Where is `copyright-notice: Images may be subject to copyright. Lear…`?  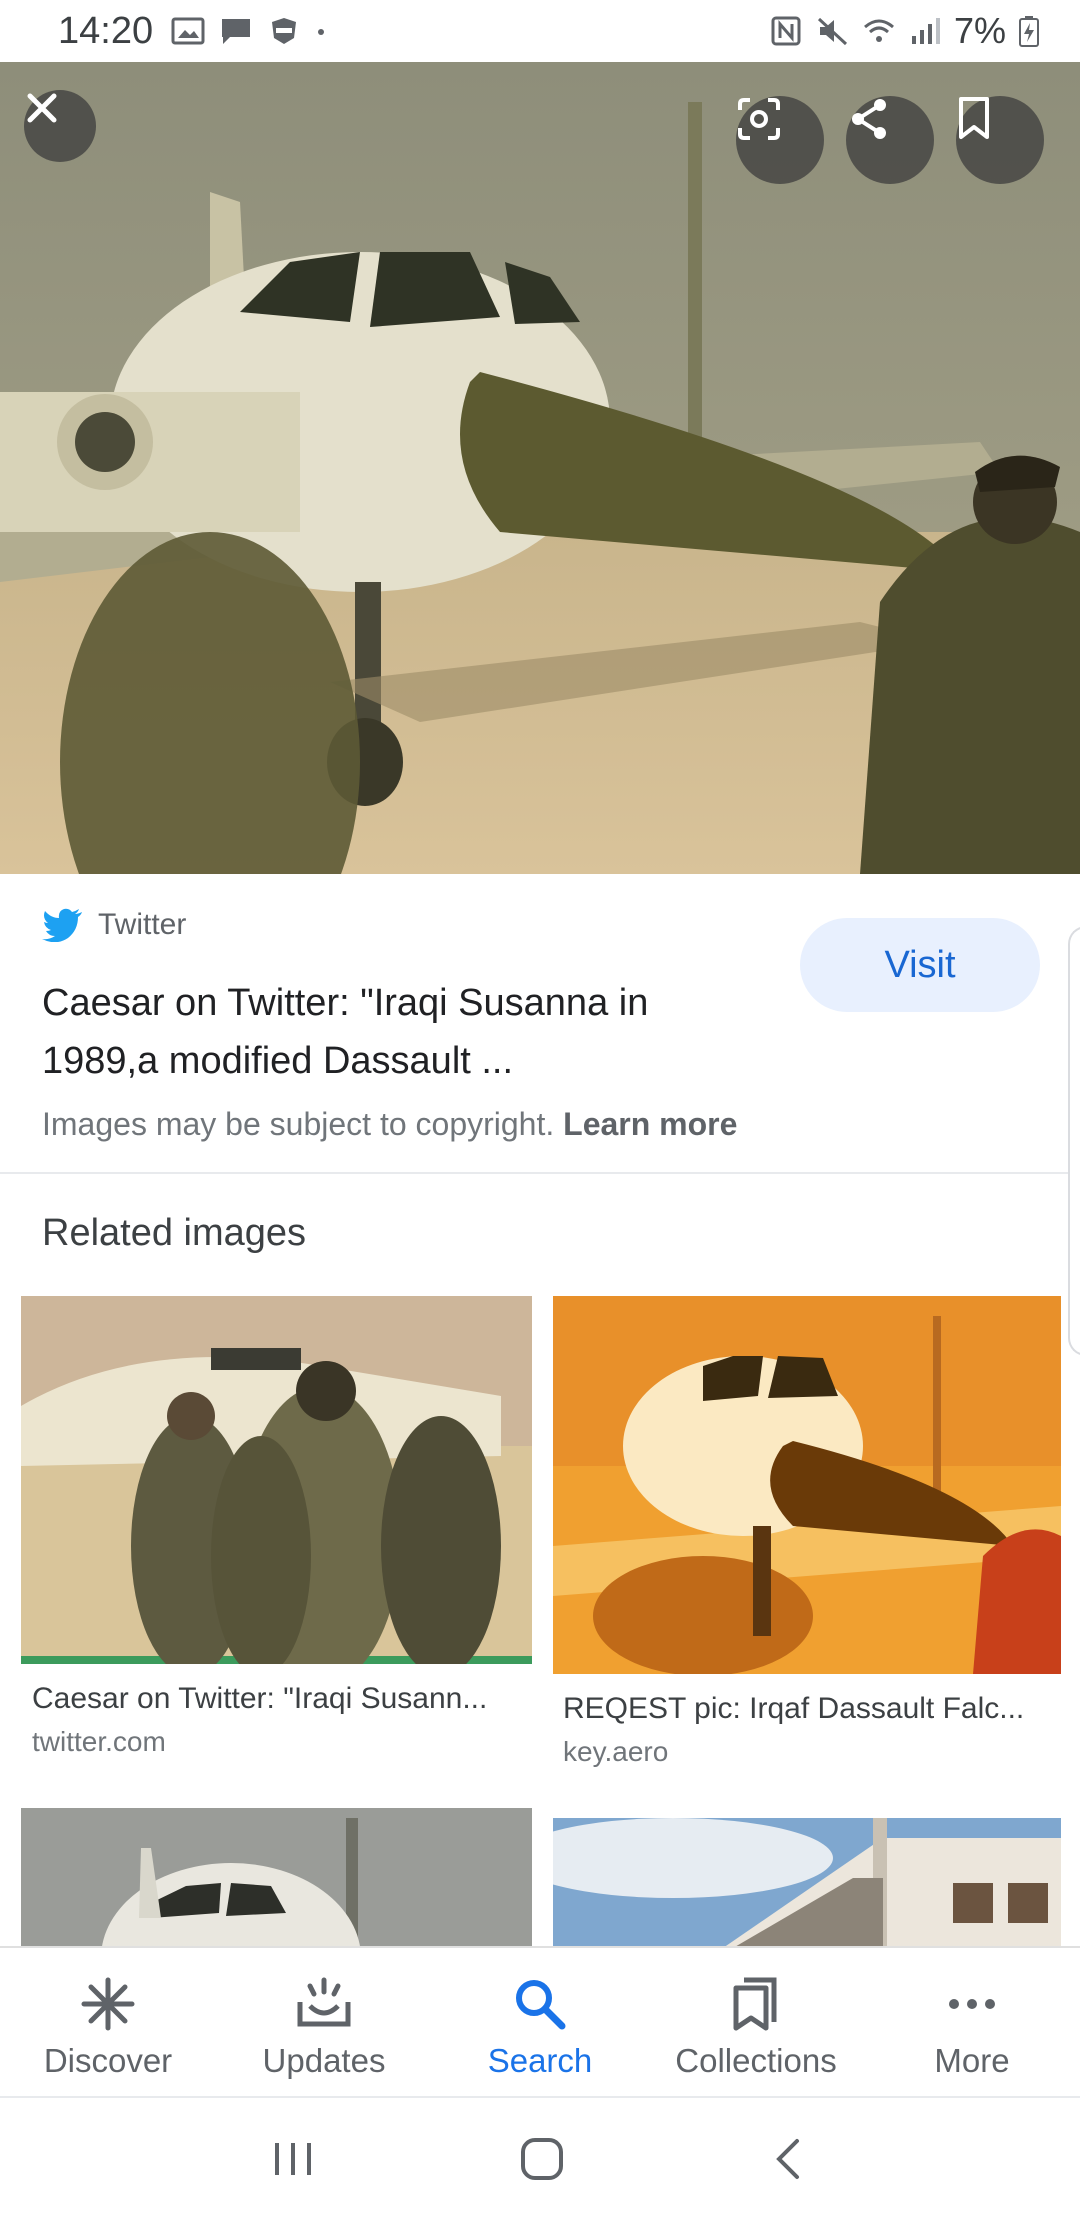 copyright-notice: Images may be subject to copyright. Lear… is located at coordinates (389, 1124).